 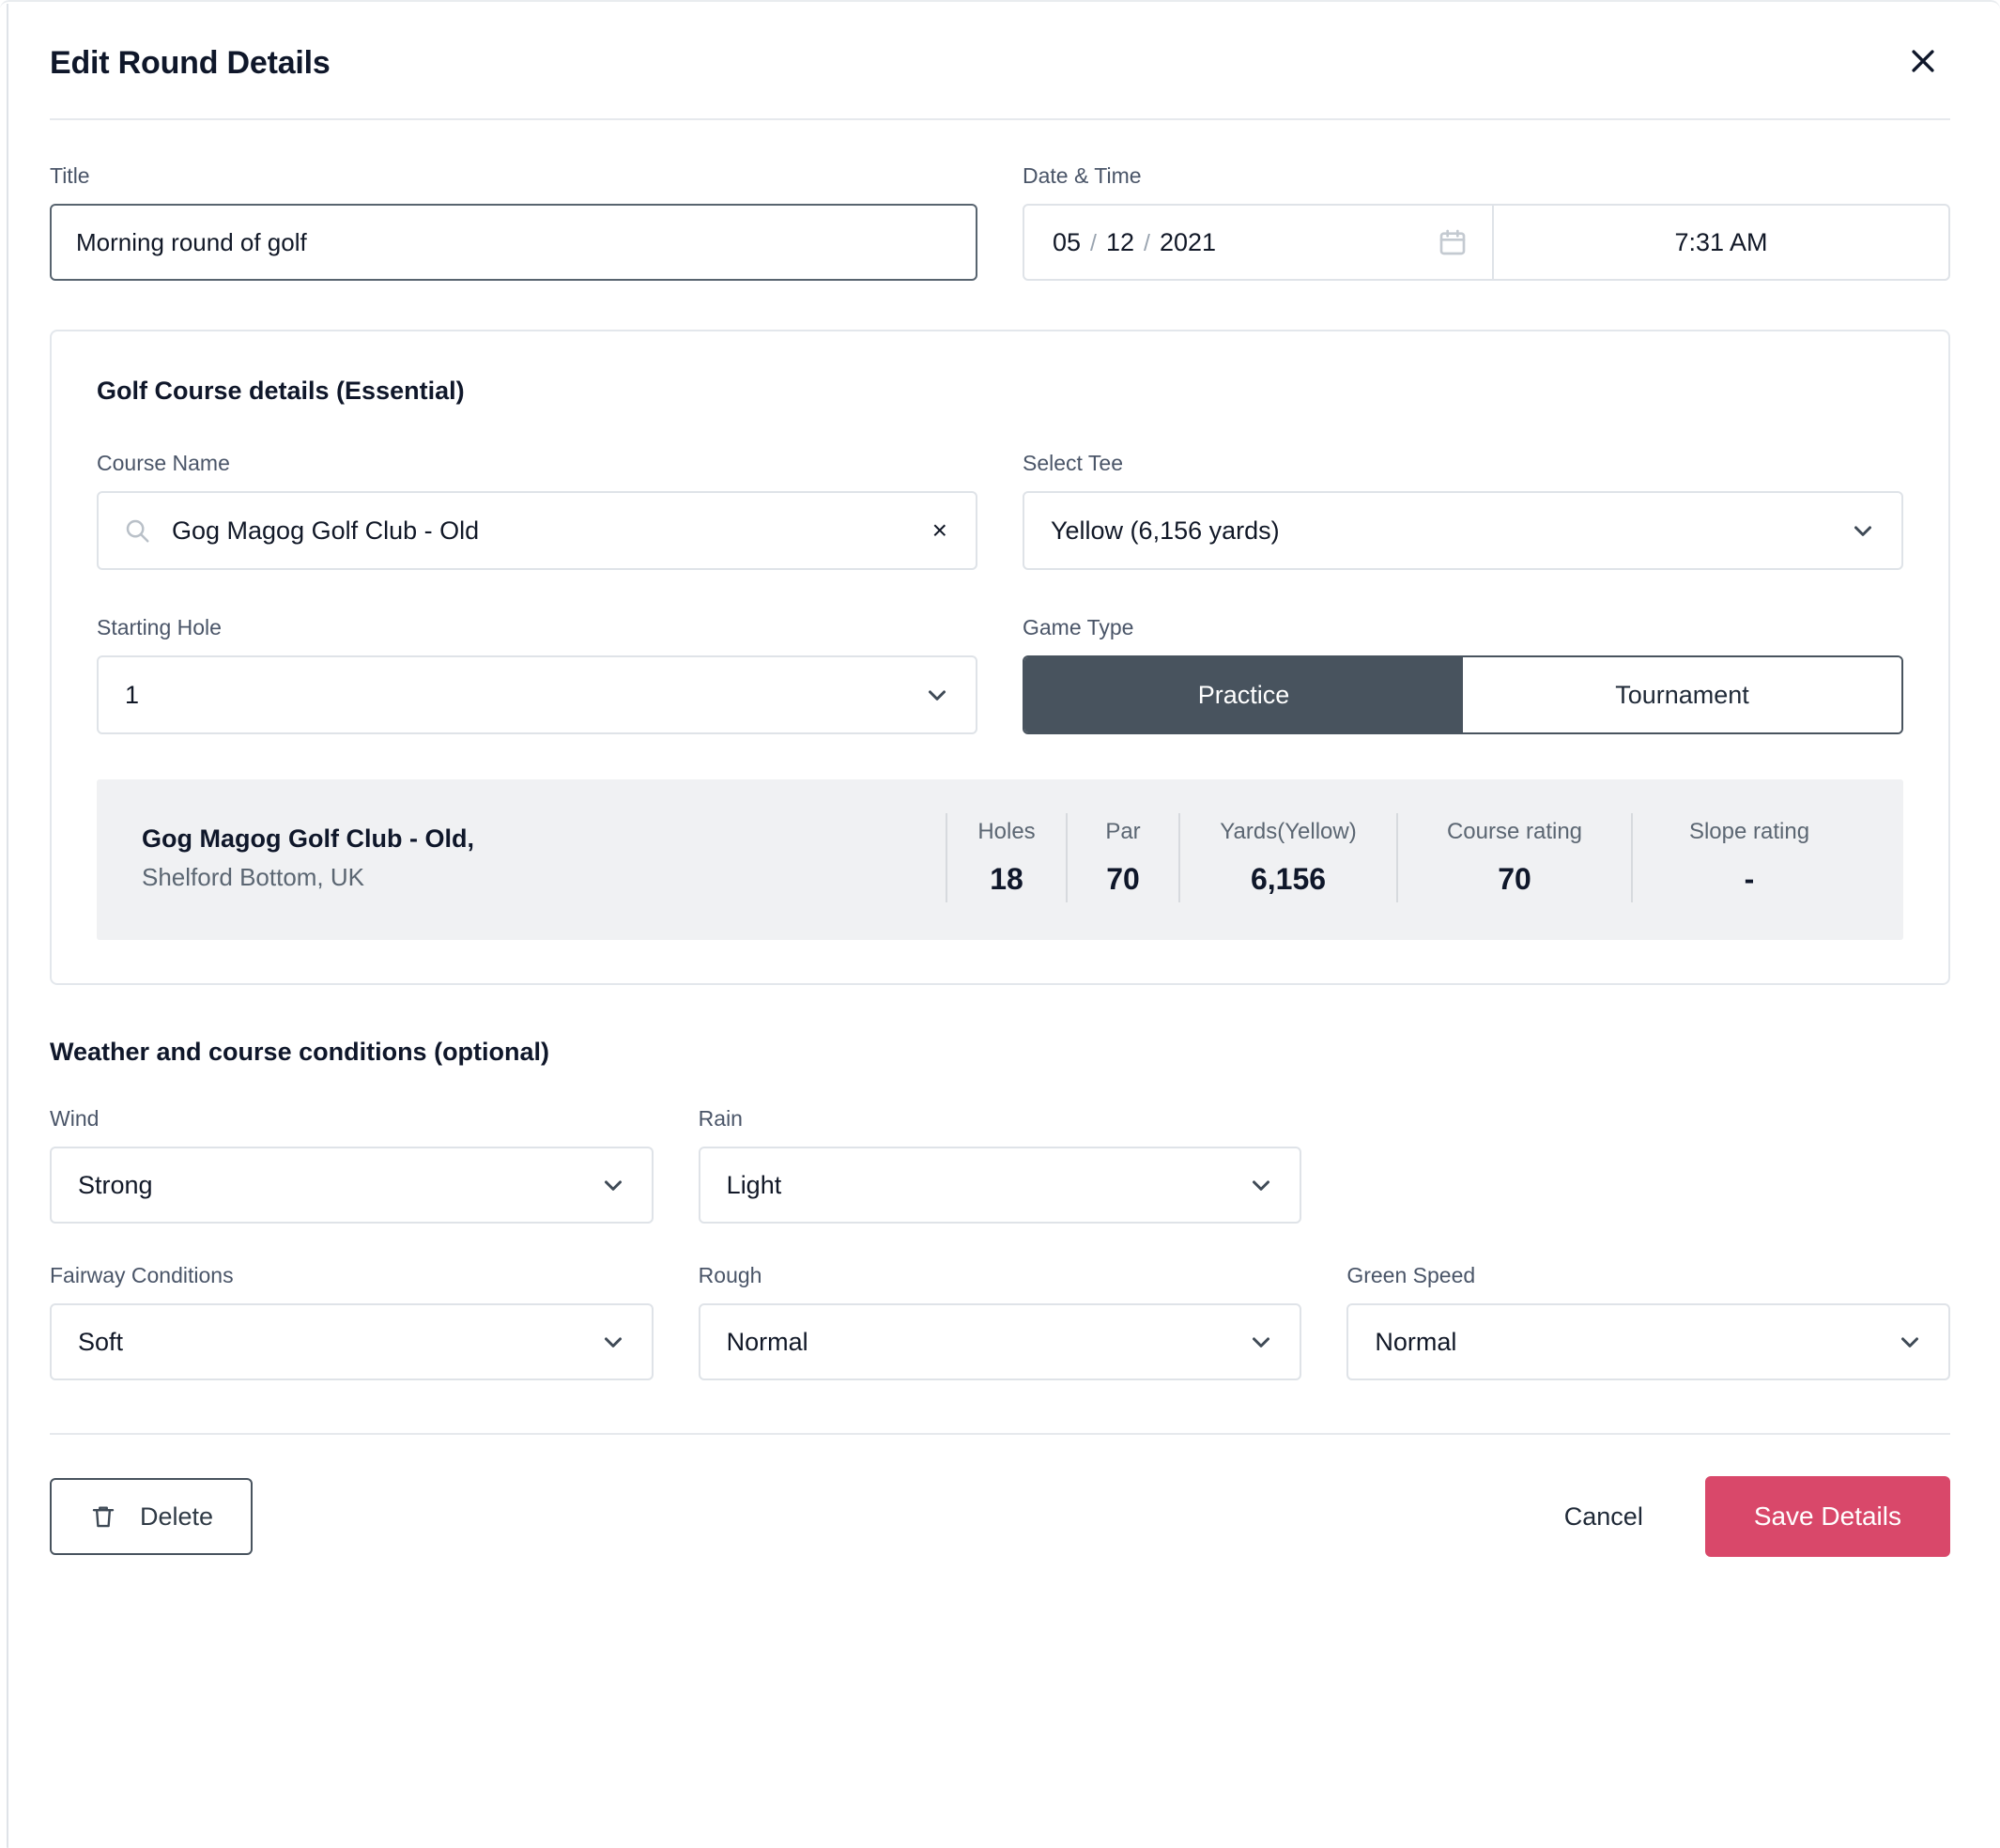 What do you see at coordinates (159, 627) in the screenshot?
I see `starting-hole-label: Starting Hole` at bounding box center [159, 627].